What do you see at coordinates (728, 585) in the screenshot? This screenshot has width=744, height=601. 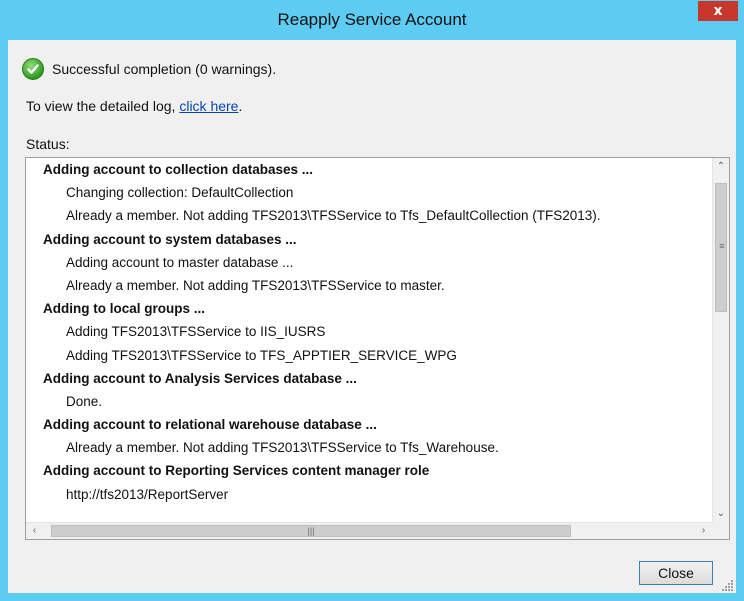 I see `resize-grip-icon` at bounding box center [728, 585].